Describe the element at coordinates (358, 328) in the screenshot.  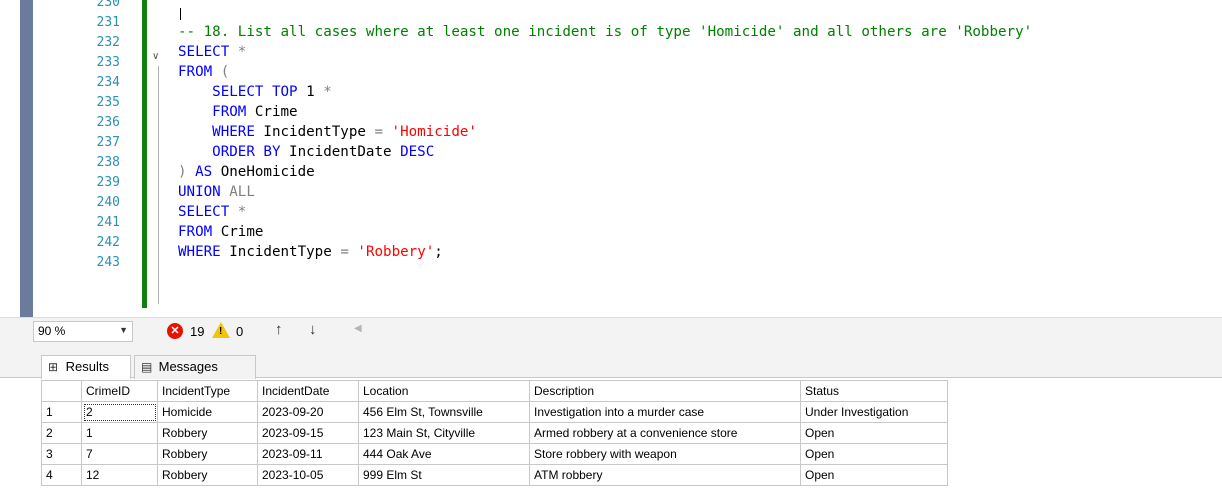
I see `scroll-left-icon: ◀` at that location.